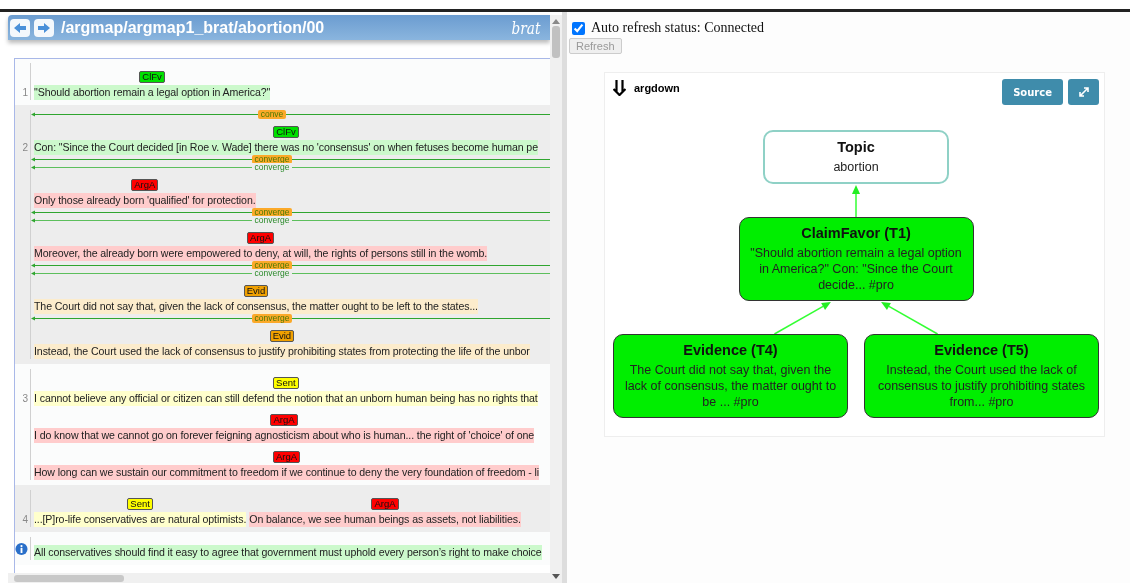 This screenshot has height=583, width=1130. I want to click on annotated-text: Instead, the Court used the lack of consensus to justify prohibiting states from protecting the life of the unbor, so click(282, 351).